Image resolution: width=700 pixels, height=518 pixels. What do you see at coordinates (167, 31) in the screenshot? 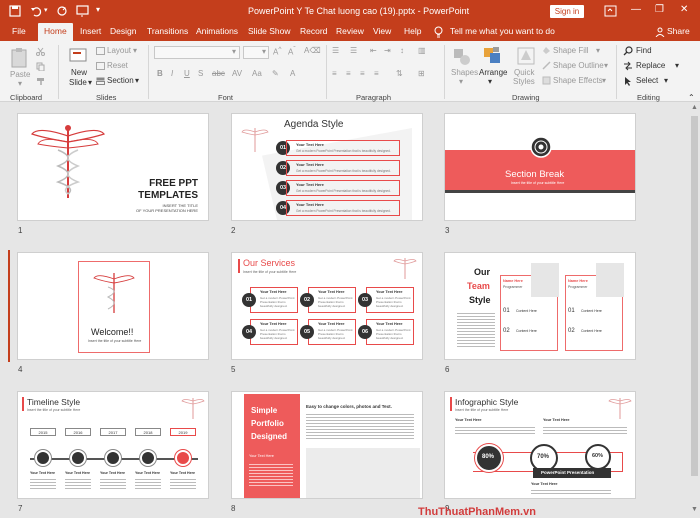
I see `tab-transitions: Transitions` at bounding box center [167, 31].